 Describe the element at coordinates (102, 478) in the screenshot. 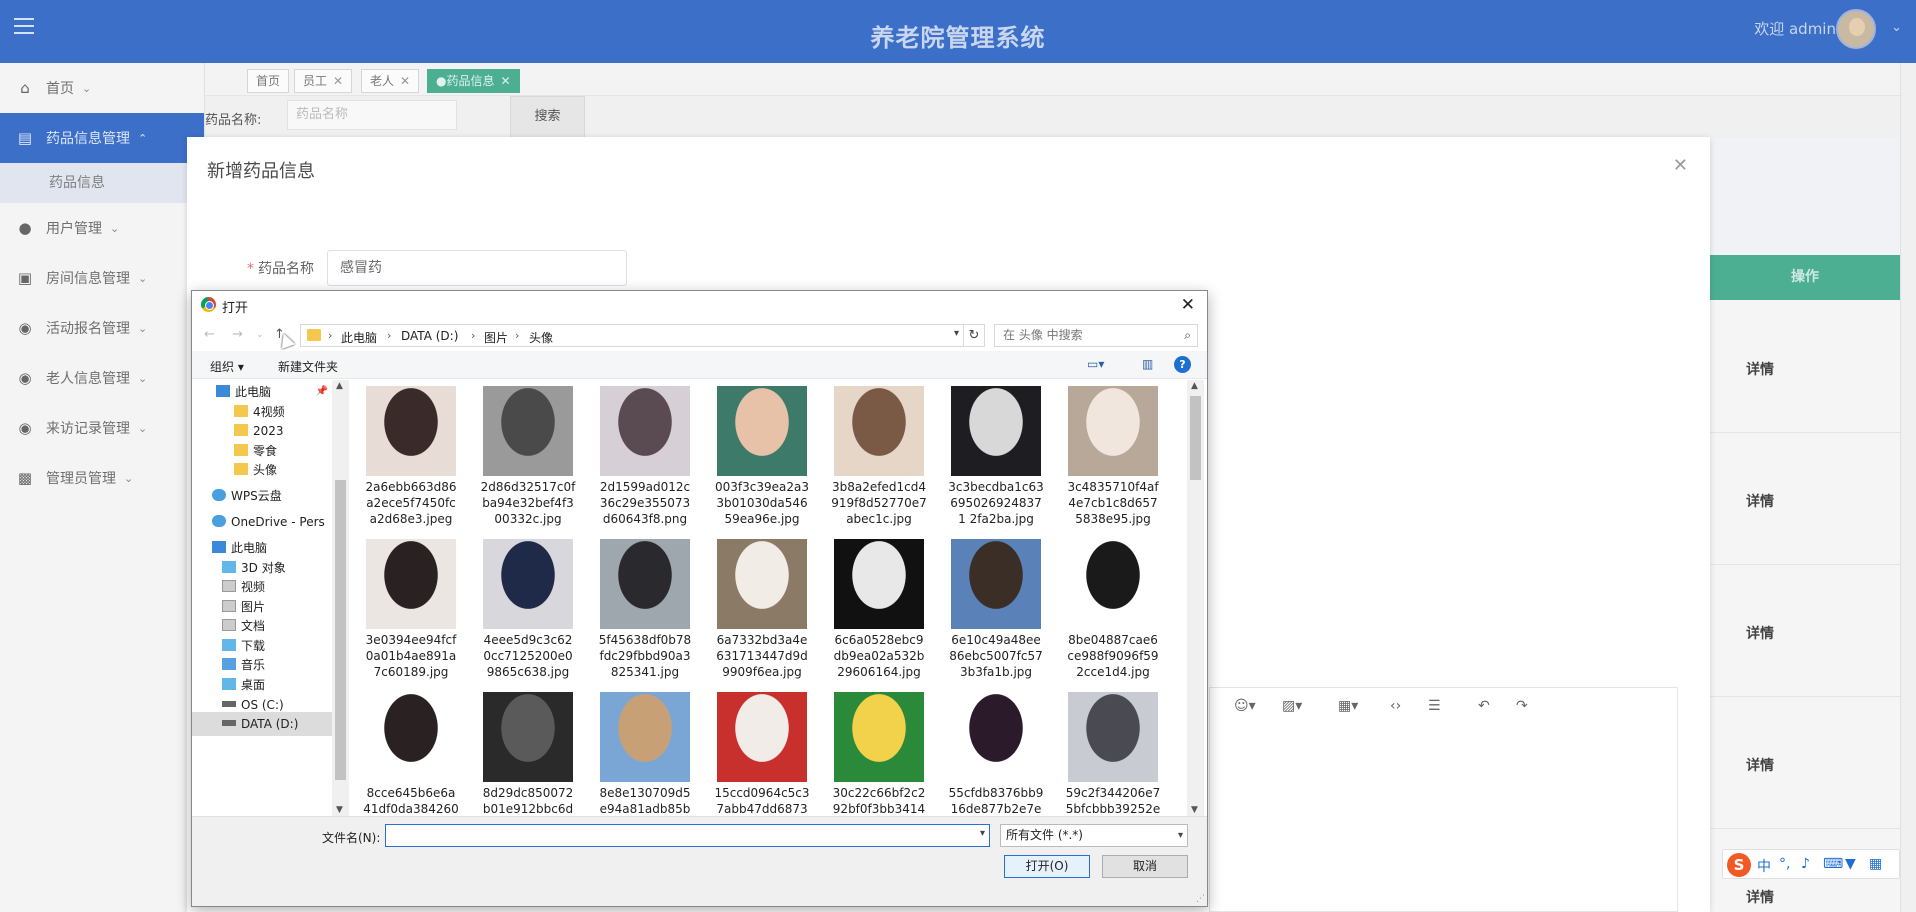

I see `sidebar-item-admins: ▩ 管理员管理 ⌄` at that location.